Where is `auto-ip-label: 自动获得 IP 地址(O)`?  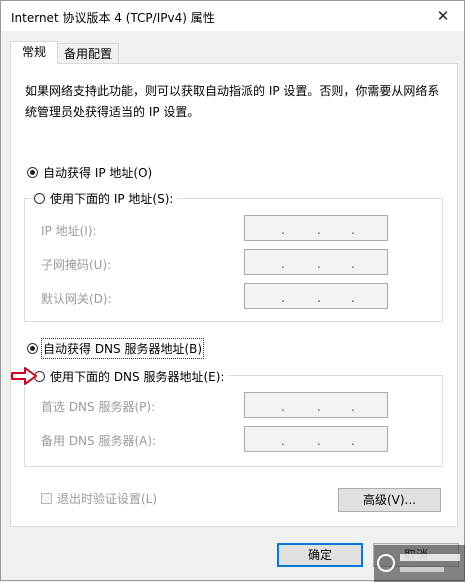
auto-ip-label: 自动获得 IP 地址(O) is located at coordinates (98, 173).